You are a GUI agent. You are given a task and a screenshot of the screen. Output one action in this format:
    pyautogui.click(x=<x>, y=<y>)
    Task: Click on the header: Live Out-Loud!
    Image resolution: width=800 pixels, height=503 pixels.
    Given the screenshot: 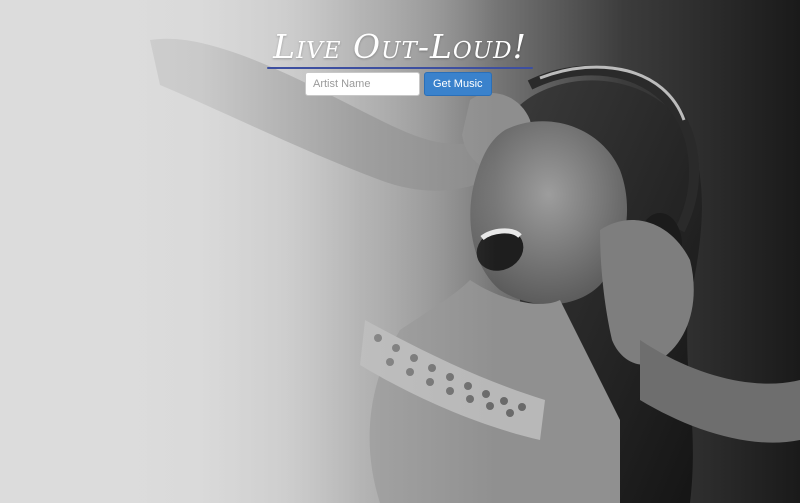 What is the action you would take?
    pyautogui.click(x=400, y=48)
    